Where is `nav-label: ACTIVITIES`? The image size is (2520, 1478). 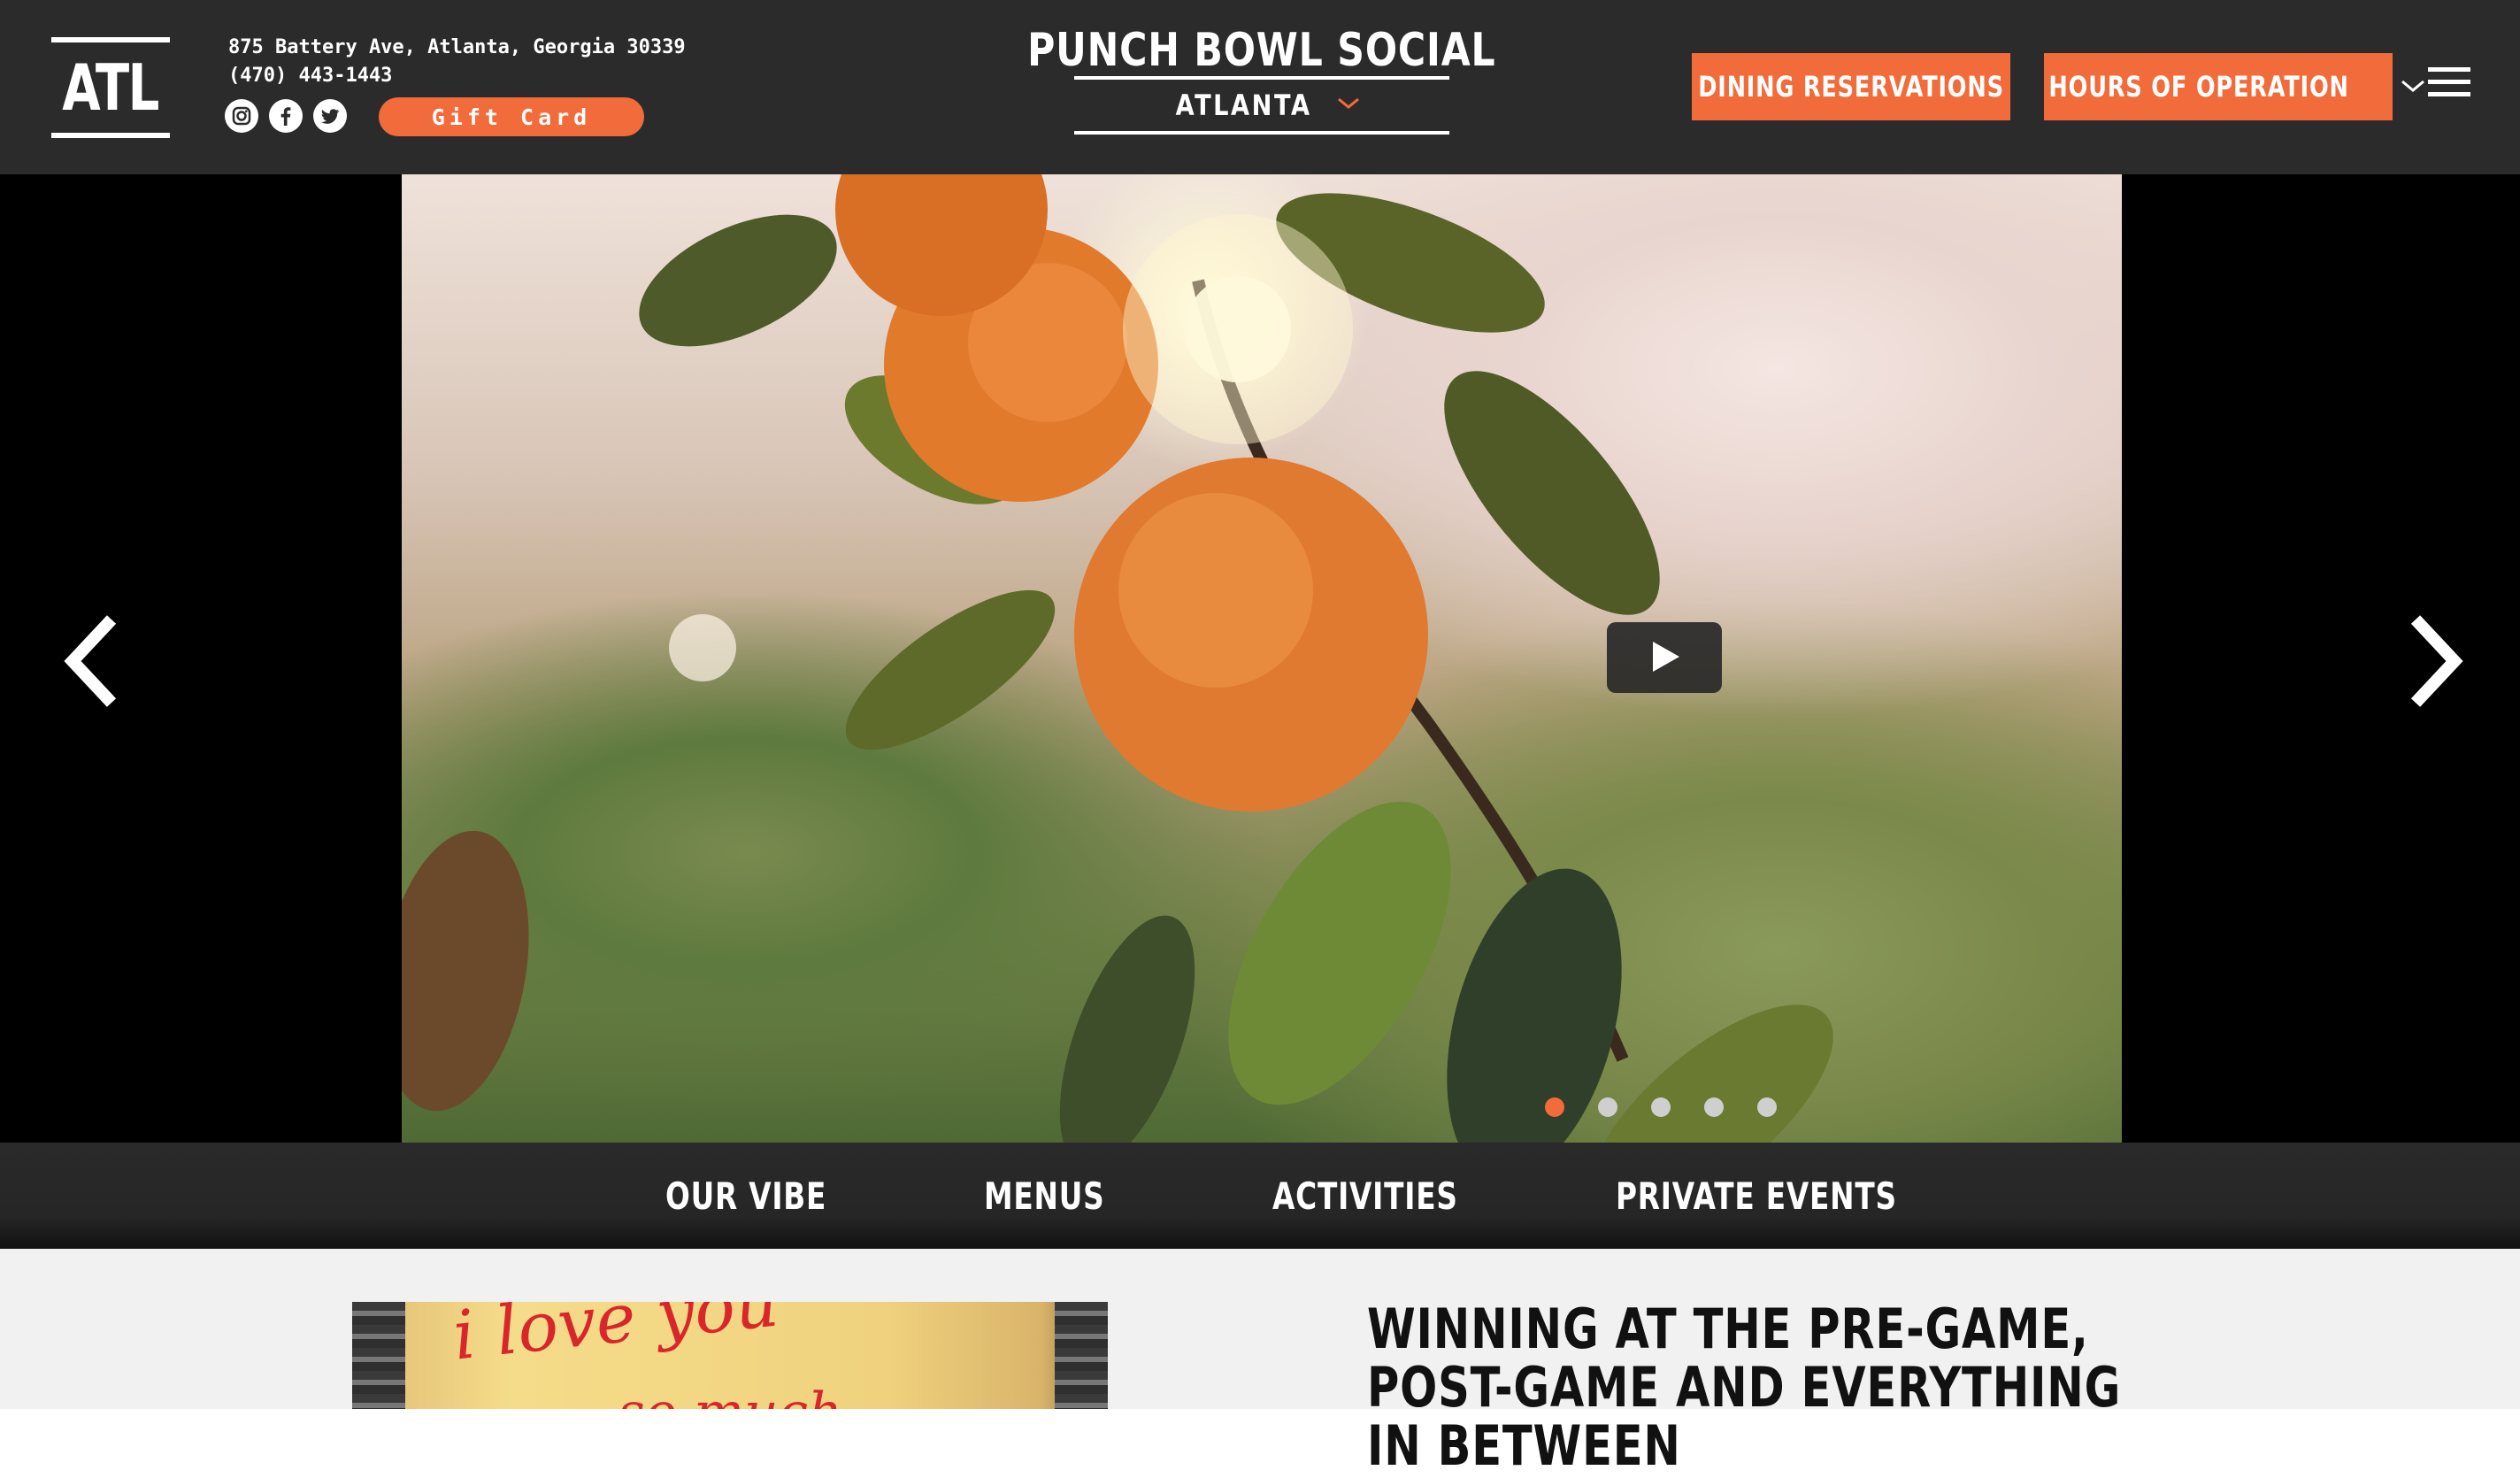 nav-label: ACTIVITIES is located at coordinates (1365, 1196).